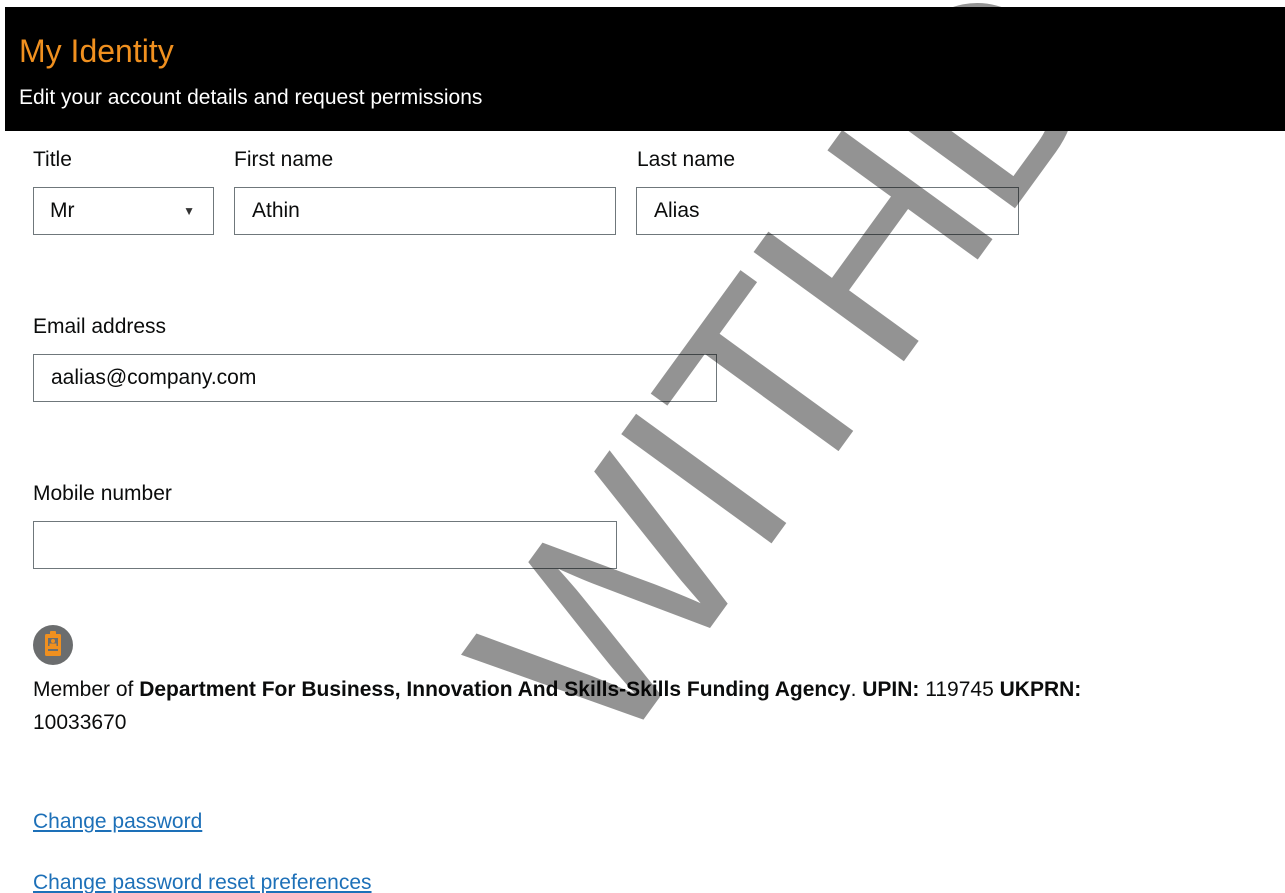 The height and width of the screenshot is (893, 1285). Describe the element at coordinates (102, 493) in the screenshot. I see `mobile-label: Mobile number` at that location.